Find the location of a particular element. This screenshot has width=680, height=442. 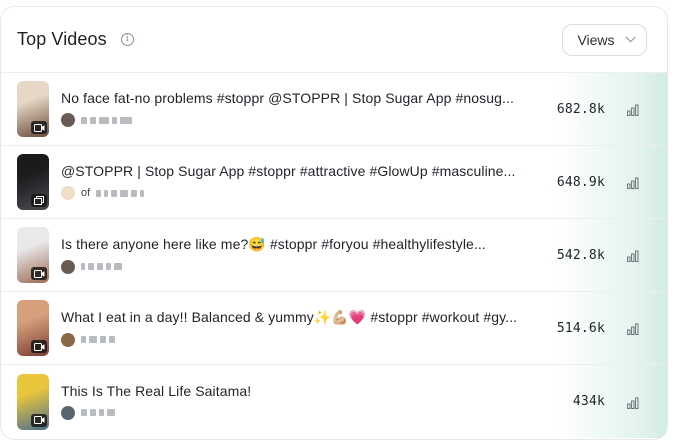

video-title: This Is The Real Life Saitama! is located at coordinates (296, 391).